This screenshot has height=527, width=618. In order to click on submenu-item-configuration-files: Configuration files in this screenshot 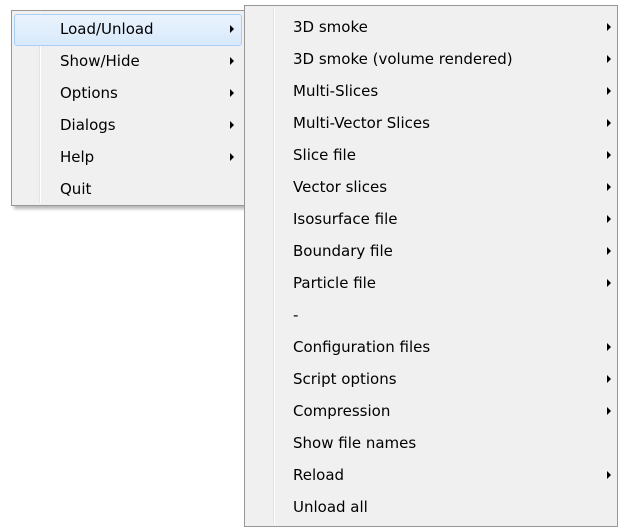, I will do `click(431, 348)`.